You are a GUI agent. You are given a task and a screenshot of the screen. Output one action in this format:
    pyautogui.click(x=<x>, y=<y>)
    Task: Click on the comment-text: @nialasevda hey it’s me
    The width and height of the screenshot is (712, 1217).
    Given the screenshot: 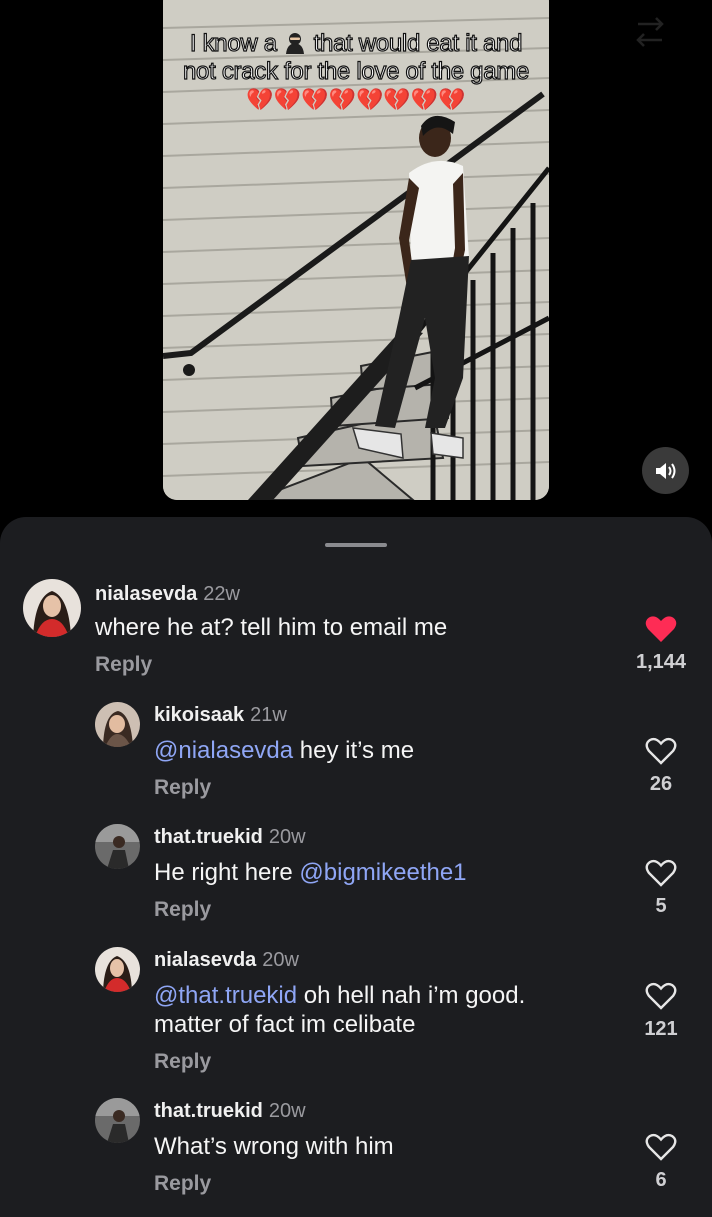 What is the action you would take?
    pyautogui.click(x=284, y=750)
    